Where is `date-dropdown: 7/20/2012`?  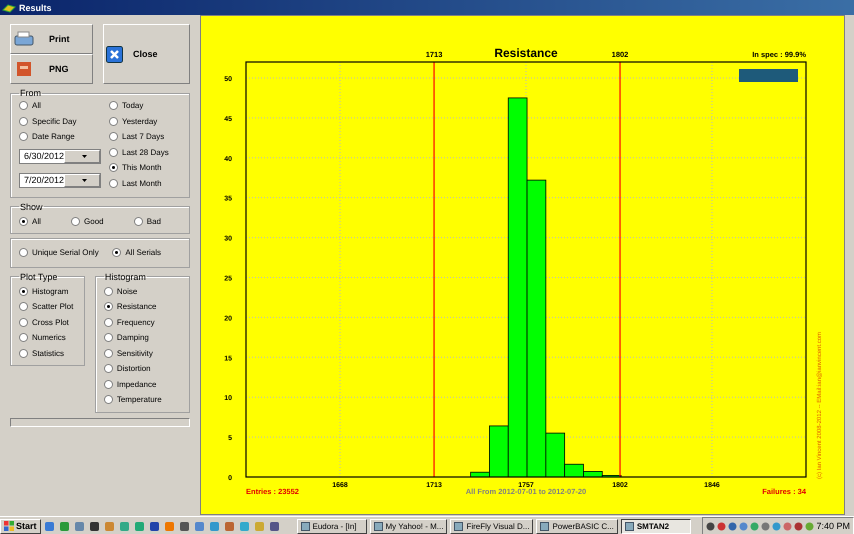 date-dropdown: 7/20/2012 is located at coordinates (60, 180).